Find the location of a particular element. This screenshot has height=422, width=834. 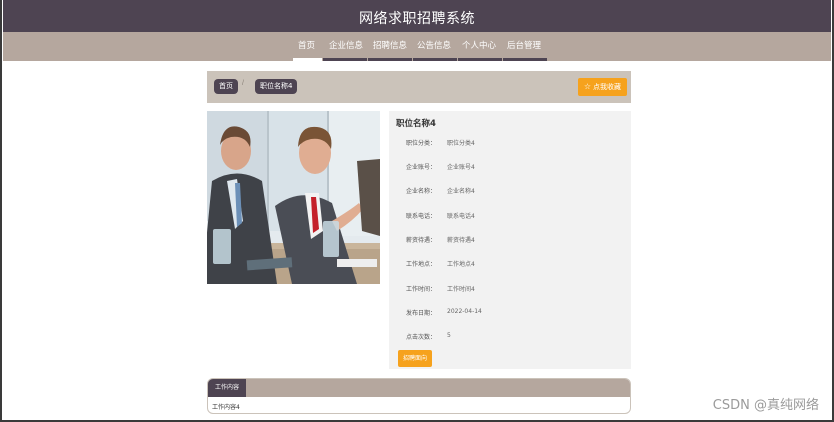

field-label: 工作时间： is located at coordinates (421, 289).